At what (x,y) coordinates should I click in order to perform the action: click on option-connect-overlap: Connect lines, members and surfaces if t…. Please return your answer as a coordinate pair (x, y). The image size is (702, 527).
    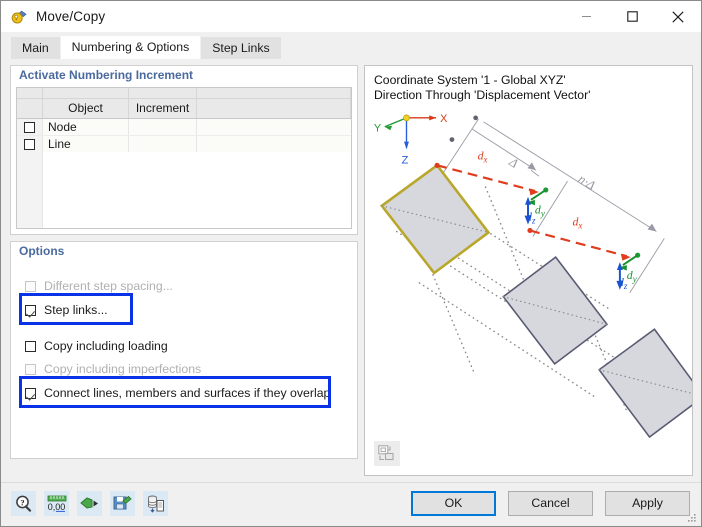
    Looking at the image, I should click on (177, 393).